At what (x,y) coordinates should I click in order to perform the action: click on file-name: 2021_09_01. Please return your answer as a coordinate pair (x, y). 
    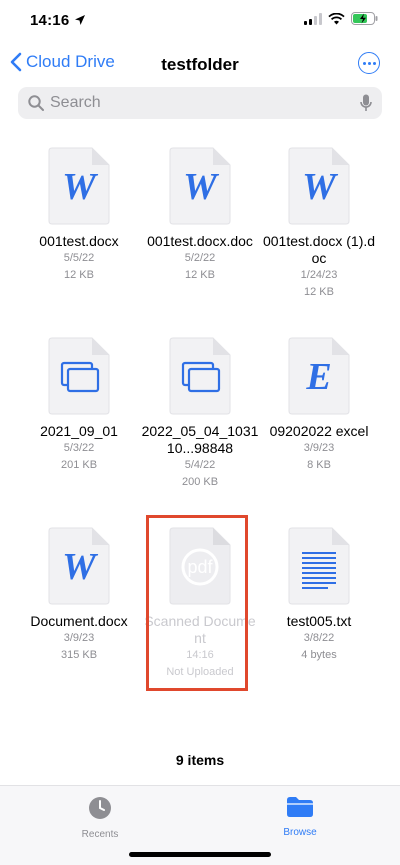
    Looking at the image, I should click on (79, 431).